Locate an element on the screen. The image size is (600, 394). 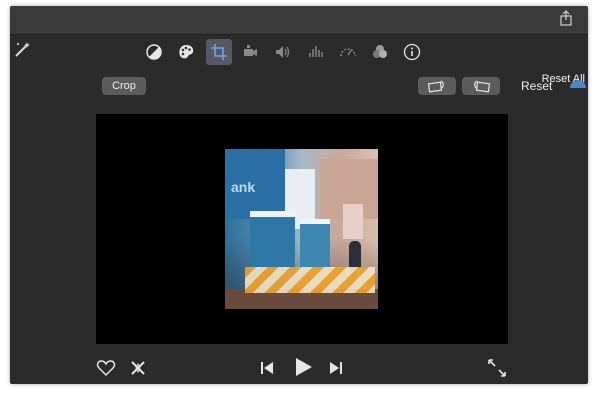
adjustment-toolbar: Reset All is located at coordinates (299, 59).